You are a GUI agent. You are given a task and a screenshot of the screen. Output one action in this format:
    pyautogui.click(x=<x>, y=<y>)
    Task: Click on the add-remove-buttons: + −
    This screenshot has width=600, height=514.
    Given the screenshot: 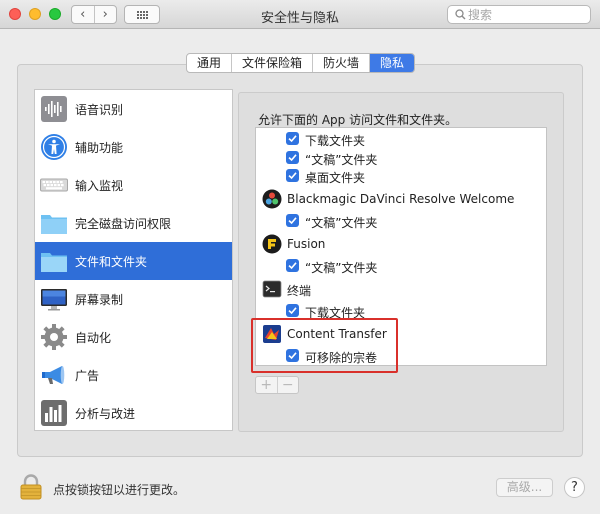 What is the action you would take?
    pyautogui.click(x=277, y=385)
    